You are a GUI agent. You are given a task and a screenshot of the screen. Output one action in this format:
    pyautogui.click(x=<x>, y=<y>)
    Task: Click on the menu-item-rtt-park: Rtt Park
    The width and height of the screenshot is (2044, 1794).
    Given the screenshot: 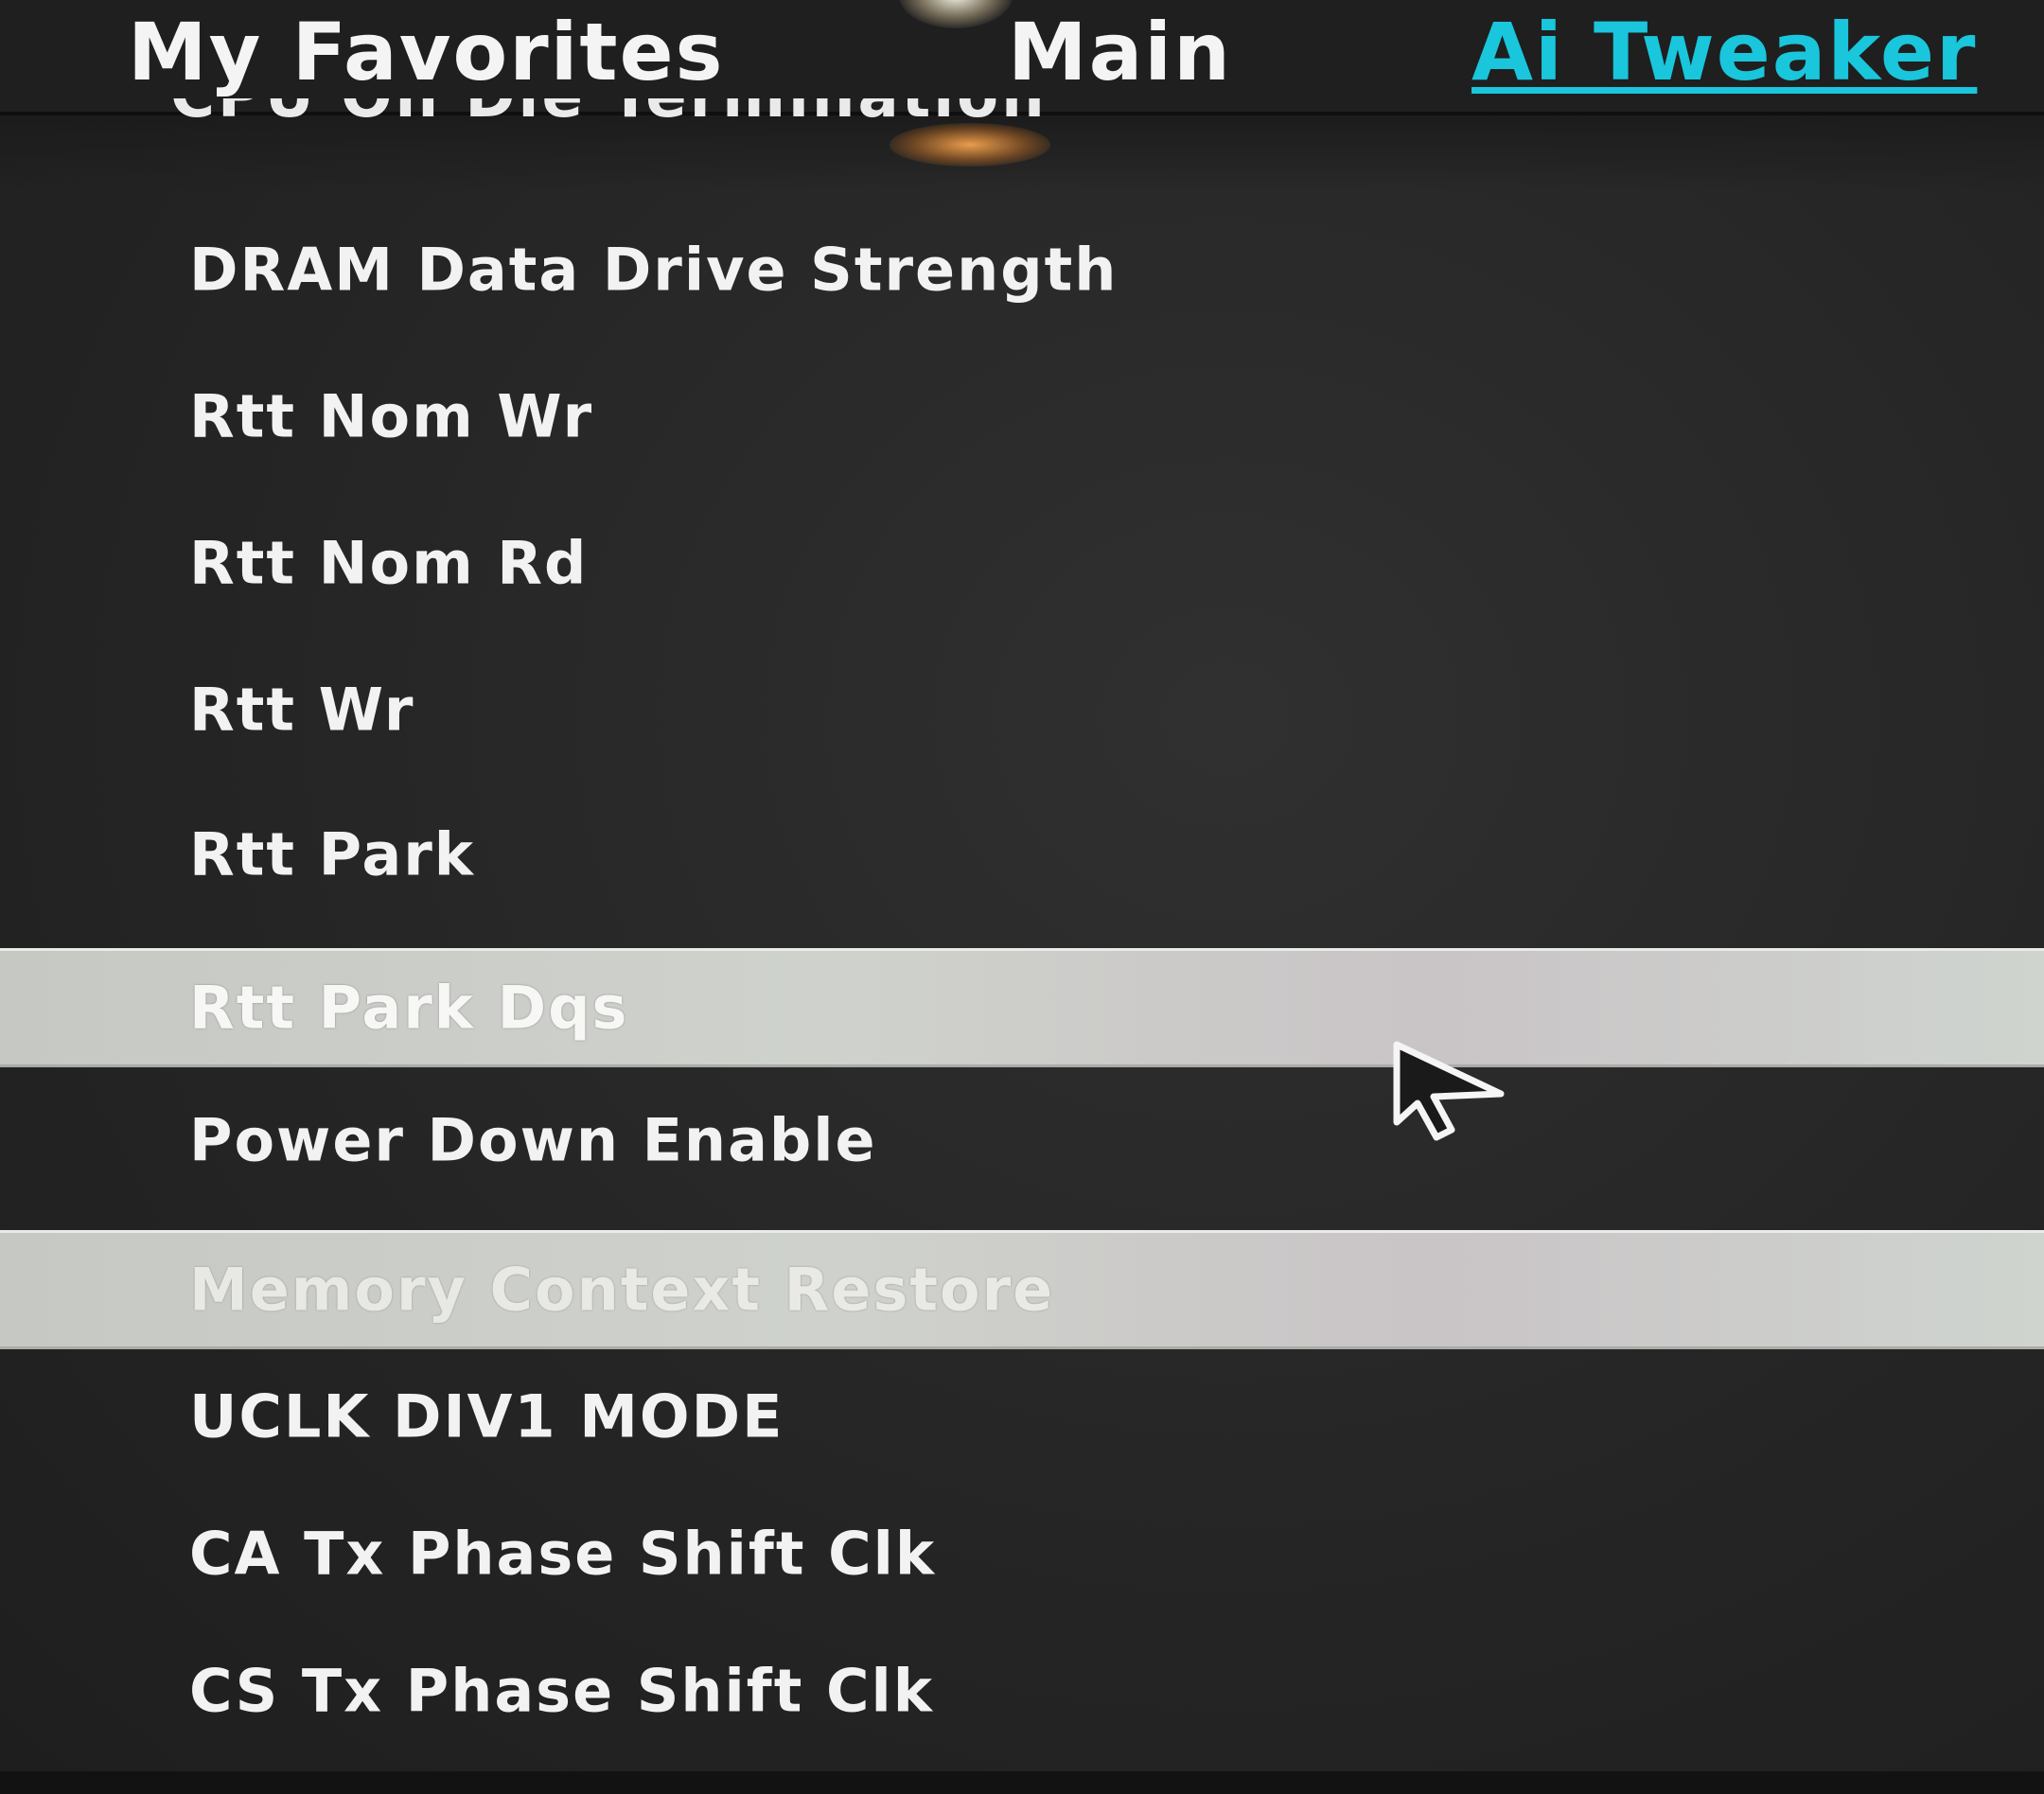 What is the action you would take?
    pyautogui.click(x=1022, y=854)
    